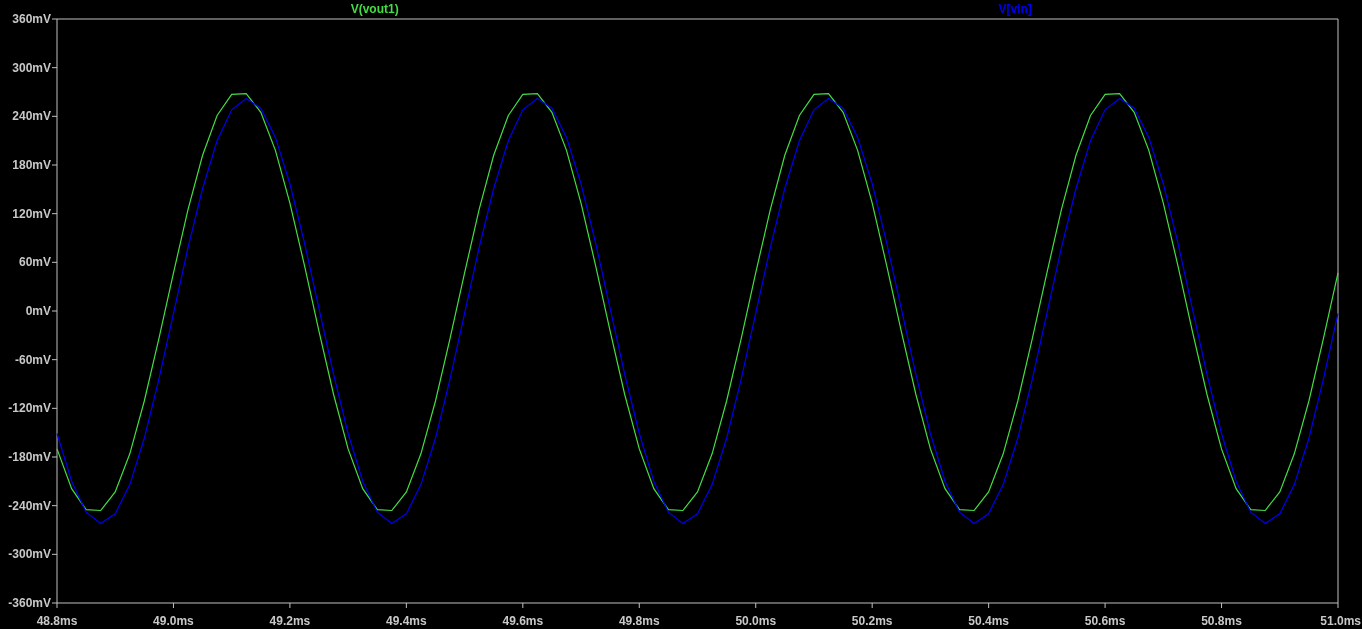 The width and height of the screenshot is (1362, 629). What do you see at coordinates (29, 603) in the screenshot?
I see `y-tick-label: -360mV` at bounding box center [29, 603].